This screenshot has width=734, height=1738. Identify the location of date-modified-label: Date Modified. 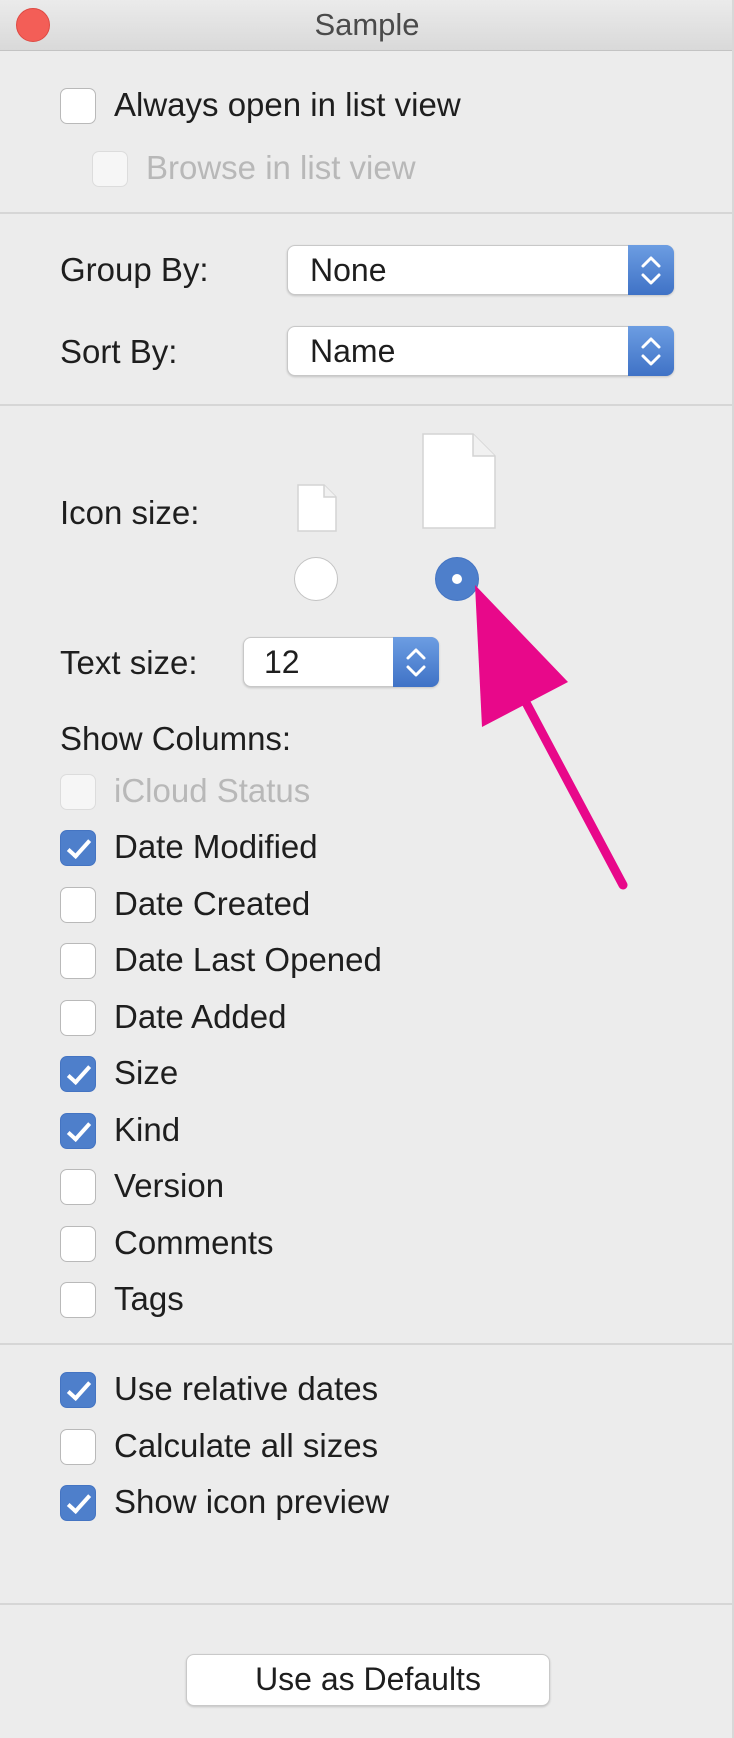
(216, 846).